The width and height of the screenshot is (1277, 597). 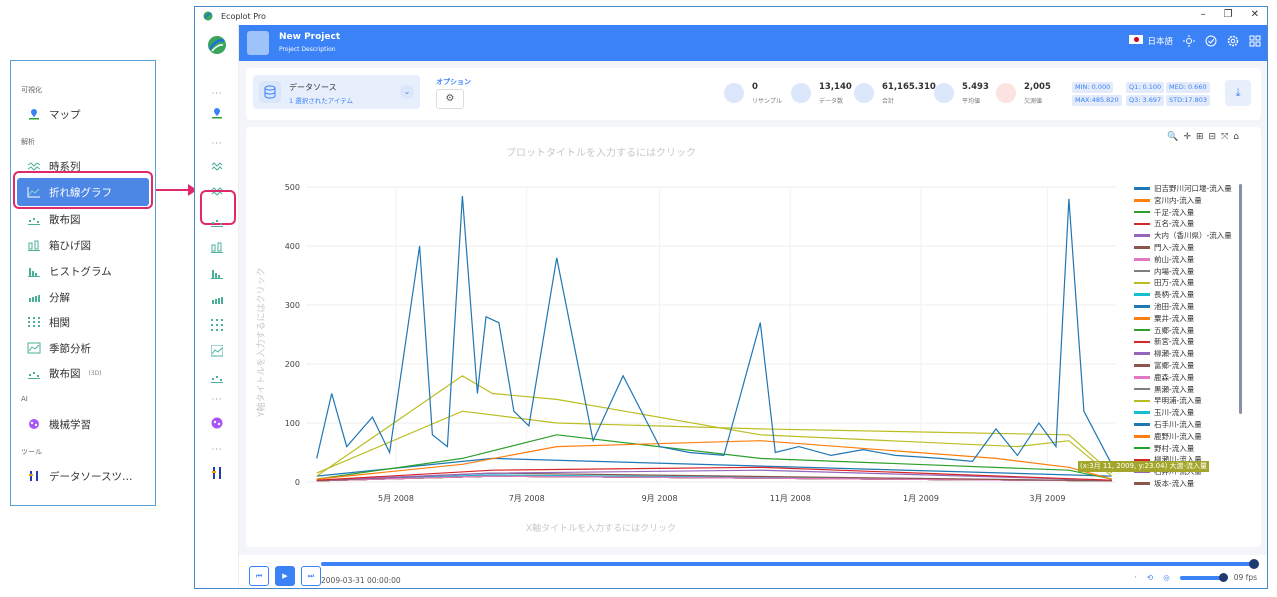 I want to click on project-description: Project Description, so click(x=307, y=49).